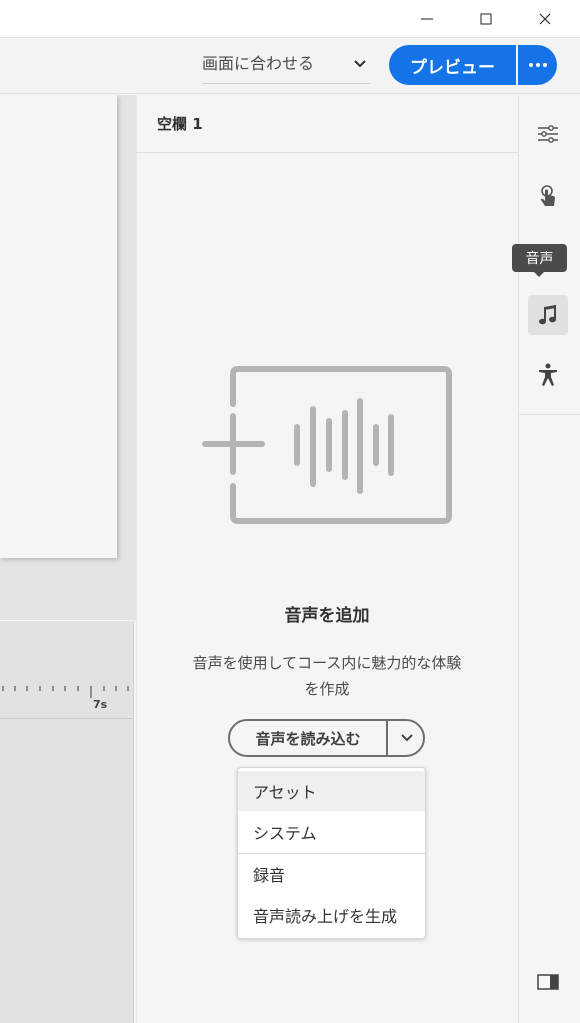 This screenshot has width=580, height=1023. I want to click on zoom-select: 画面に合わせる, so click(286, 66).